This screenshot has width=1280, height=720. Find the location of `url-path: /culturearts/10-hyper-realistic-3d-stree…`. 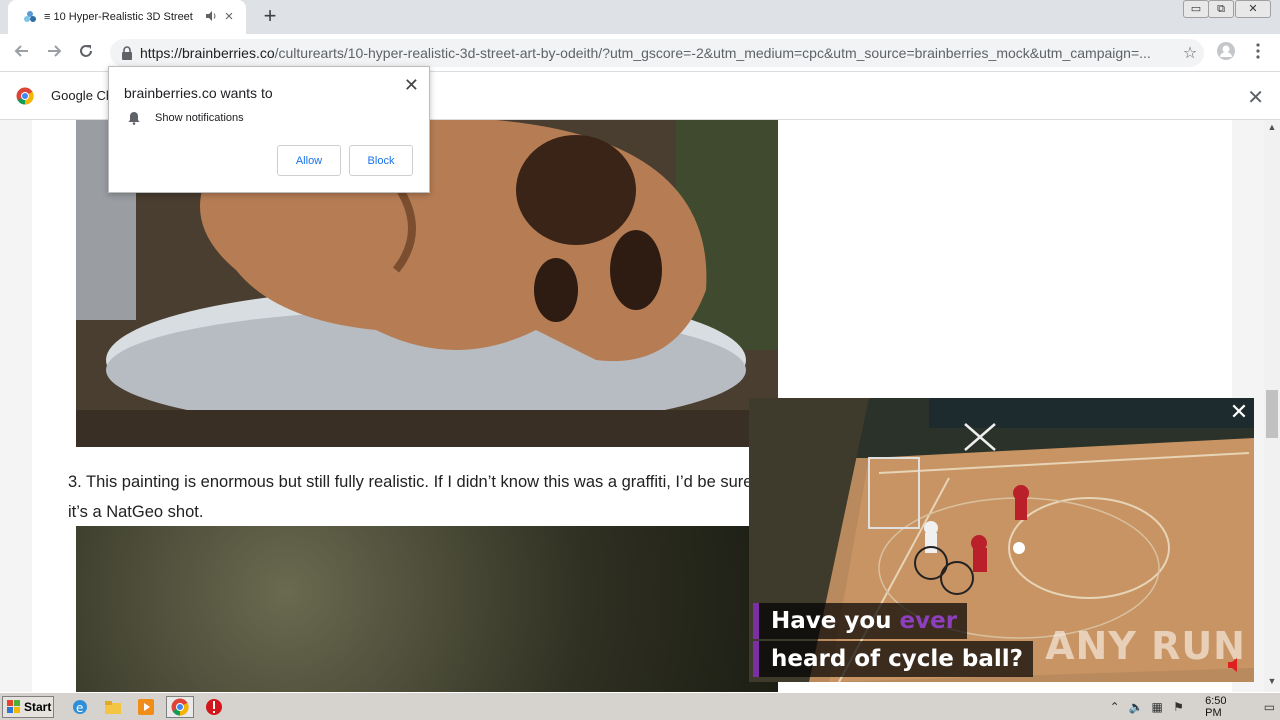

url-path: /culturearts/10-hyper-realistic-3d-stree… is located at coordinates (712, 53).